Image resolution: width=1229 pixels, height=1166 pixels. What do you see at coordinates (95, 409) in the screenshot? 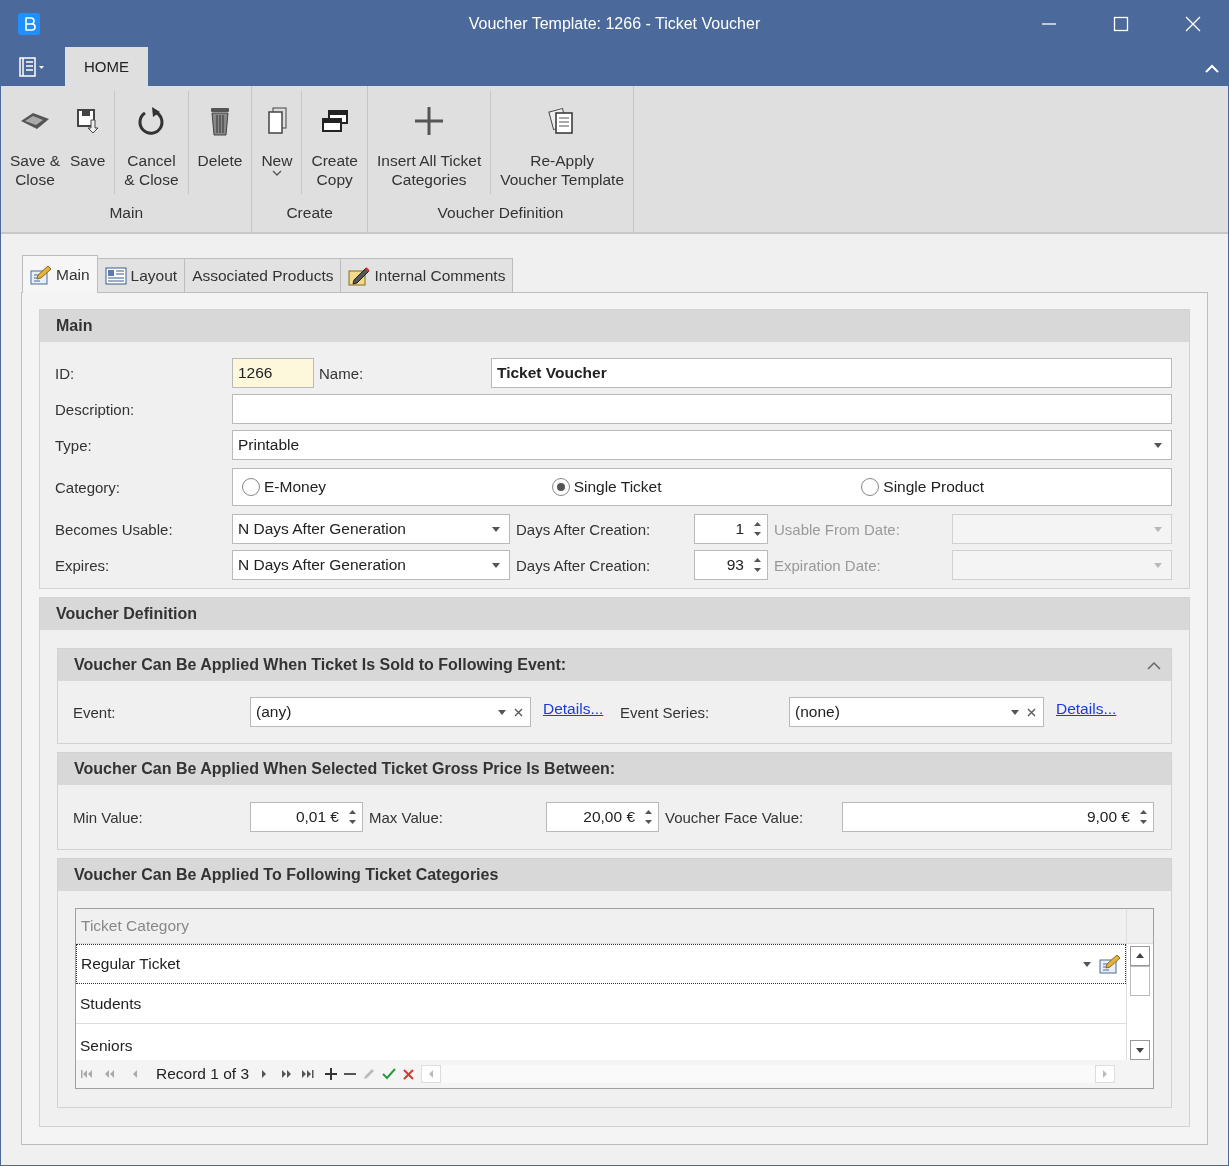
I see `field-label: Description:` at bounding box center [95, 409].